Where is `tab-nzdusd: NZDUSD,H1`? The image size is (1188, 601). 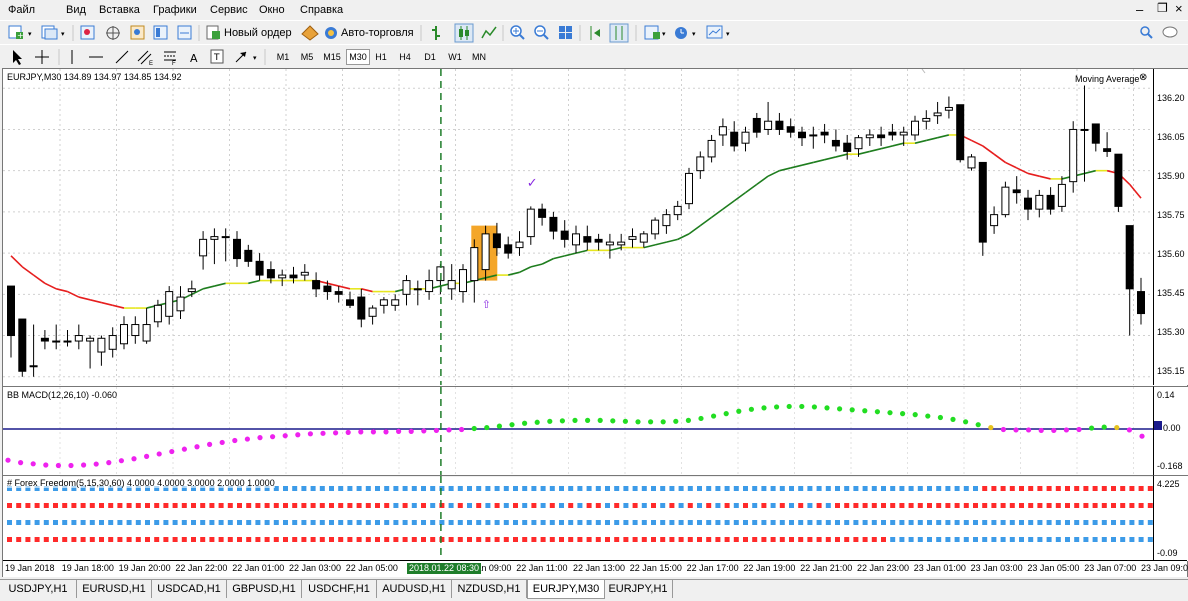
tab-nzdusd: NZDUSD,H1 is located at coordinates (489, 589).